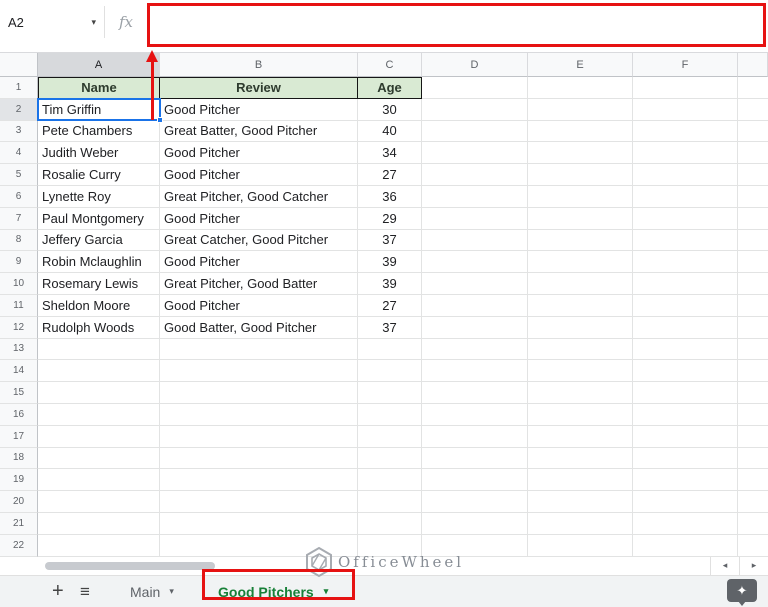 The width and height of the screenshot is (768, 607). I want to click on cell-F21, so click(685, 523).